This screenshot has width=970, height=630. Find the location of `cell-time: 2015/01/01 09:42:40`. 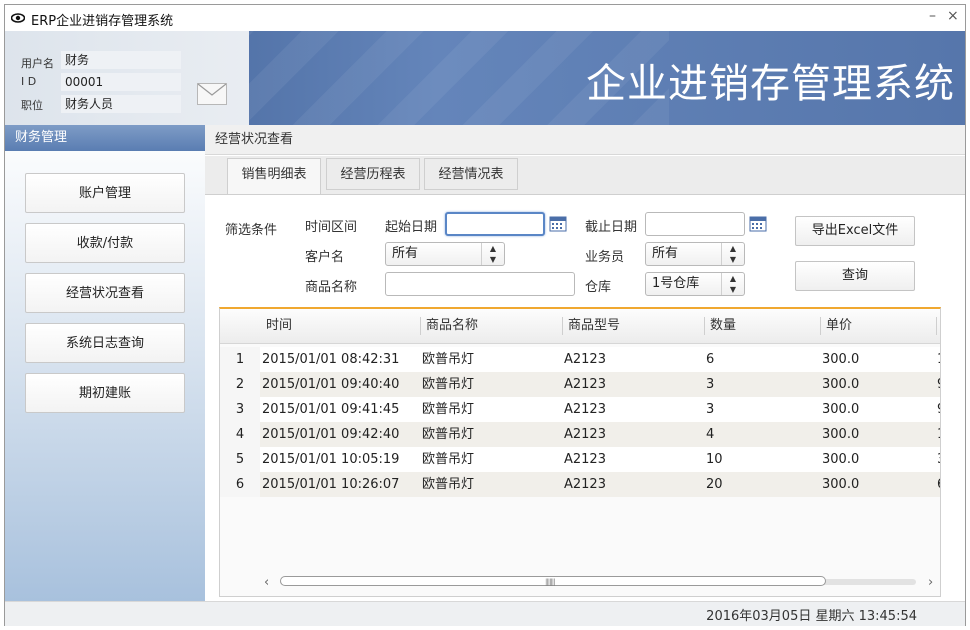

cell-time: 2015/01/01 09:42:40 is located at coordinates (331, 434).